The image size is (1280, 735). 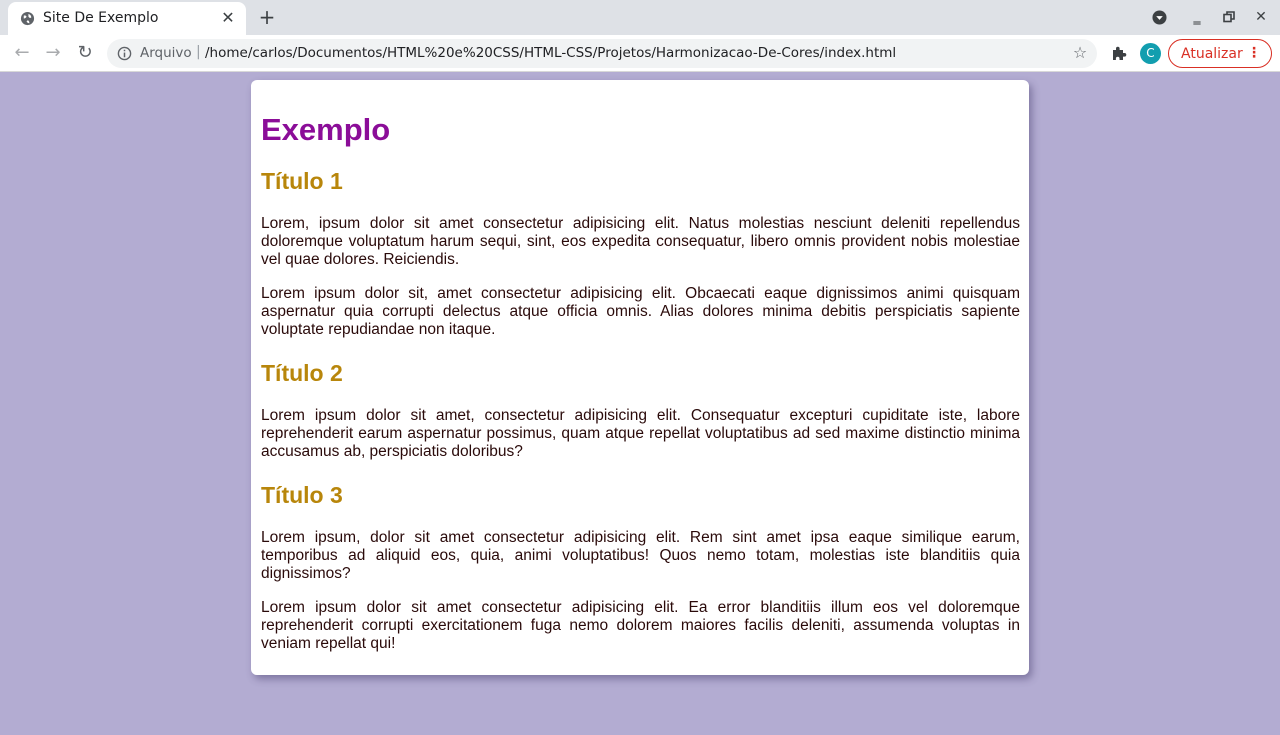 What do you see at coordinates (124, 53) in the screenshot?
I see `info-icon` at bounding box center [124, 53].